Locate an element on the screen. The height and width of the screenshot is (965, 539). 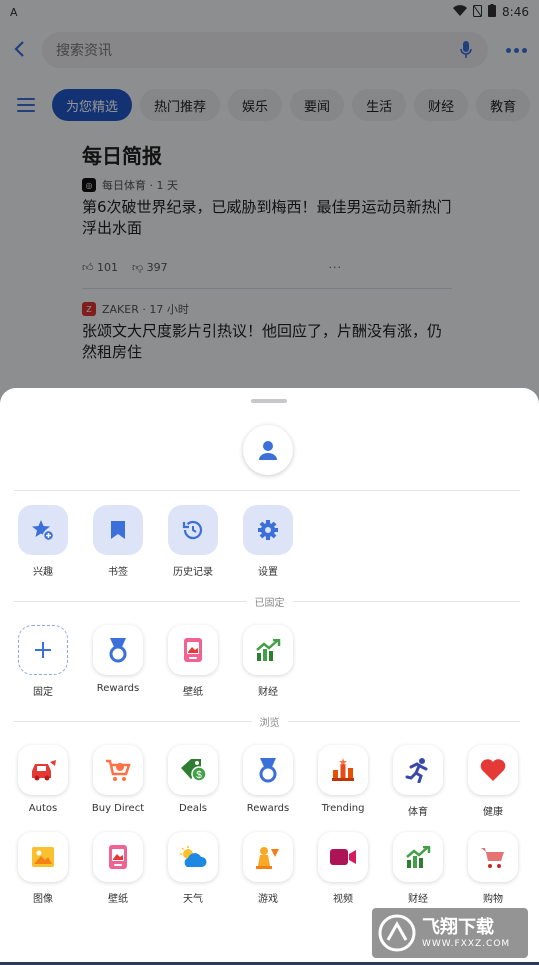
browse-weather: 天气 is located at coordinates (193, 868).